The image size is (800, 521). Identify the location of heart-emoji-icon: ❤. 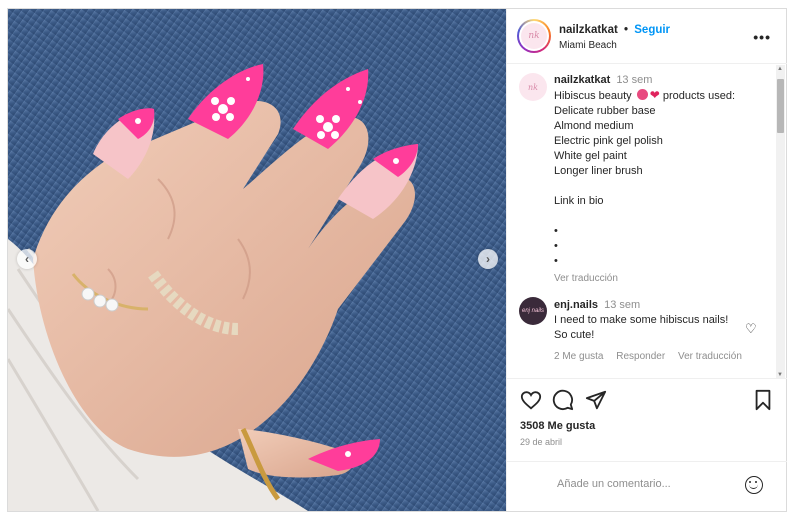
(654, 95).